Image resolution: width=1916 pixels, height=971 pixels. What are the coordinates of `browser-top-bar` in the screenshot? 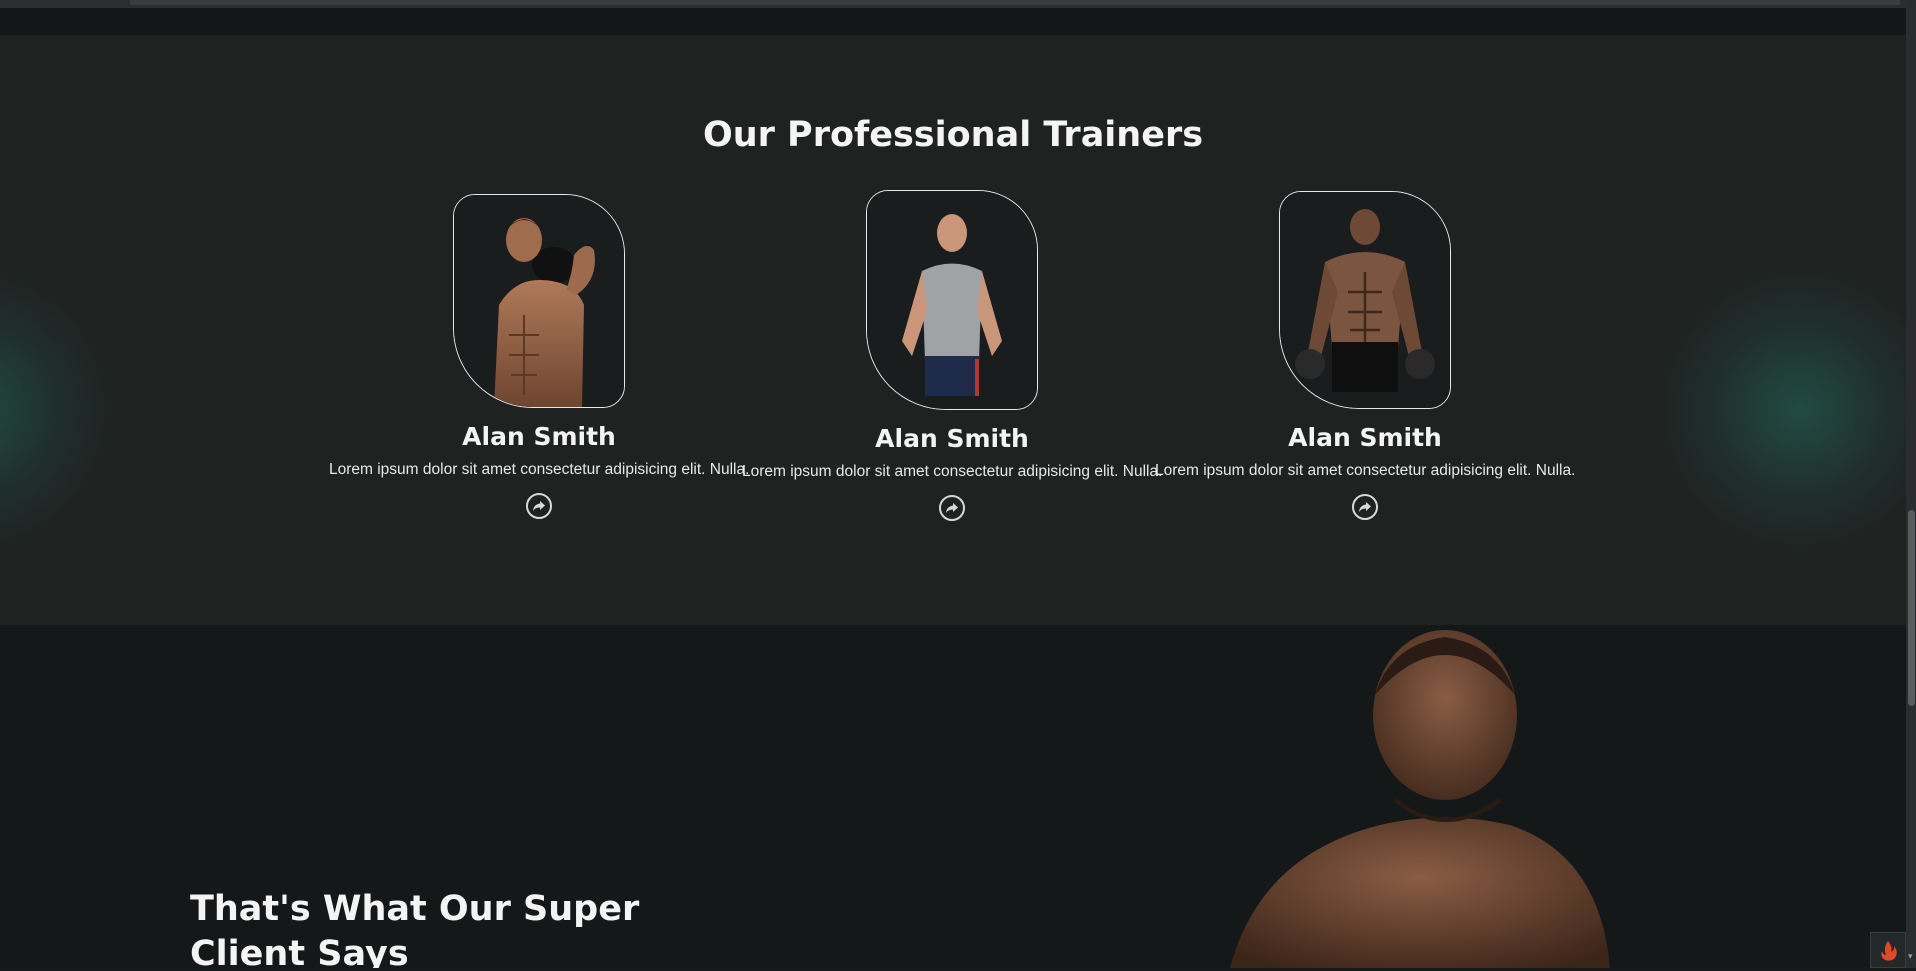 It's located at (958, 4).